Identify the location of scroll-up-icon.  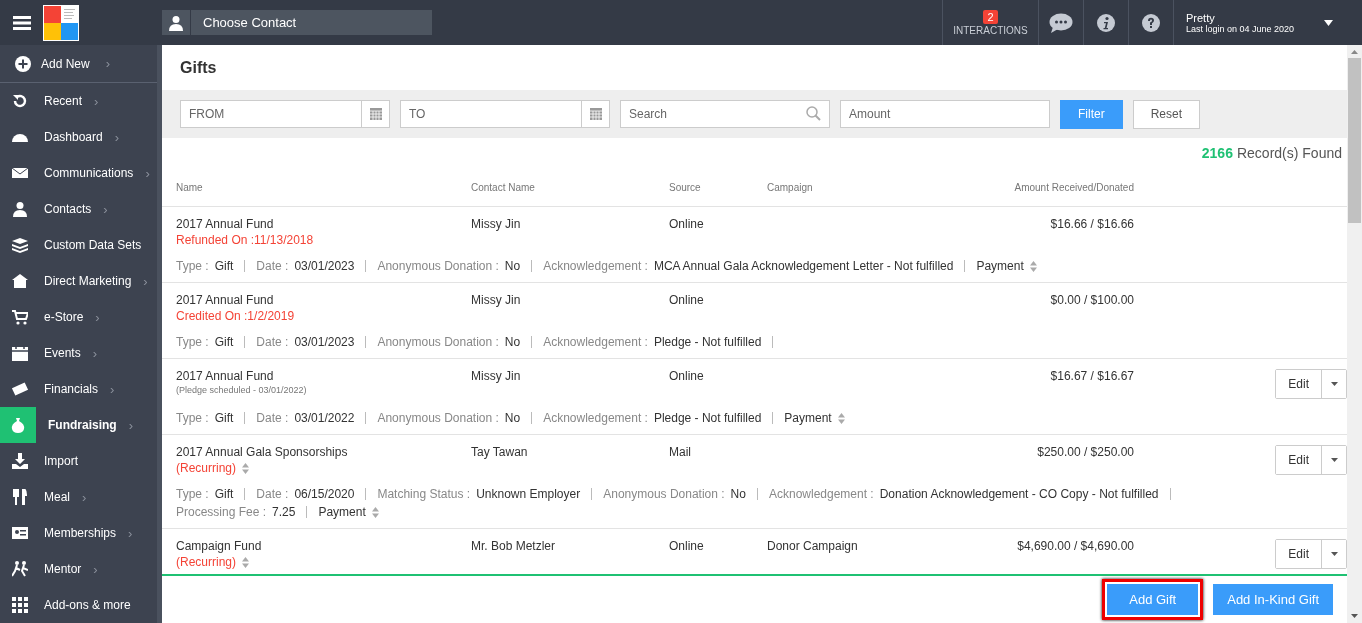
(1354, 52).